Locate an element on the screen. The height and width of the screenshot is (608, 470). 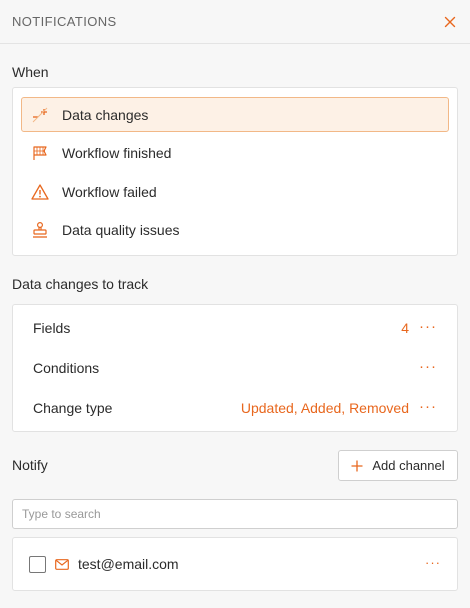
panel-title: NOTIFICATIONS is located at coordinates (64, 21).